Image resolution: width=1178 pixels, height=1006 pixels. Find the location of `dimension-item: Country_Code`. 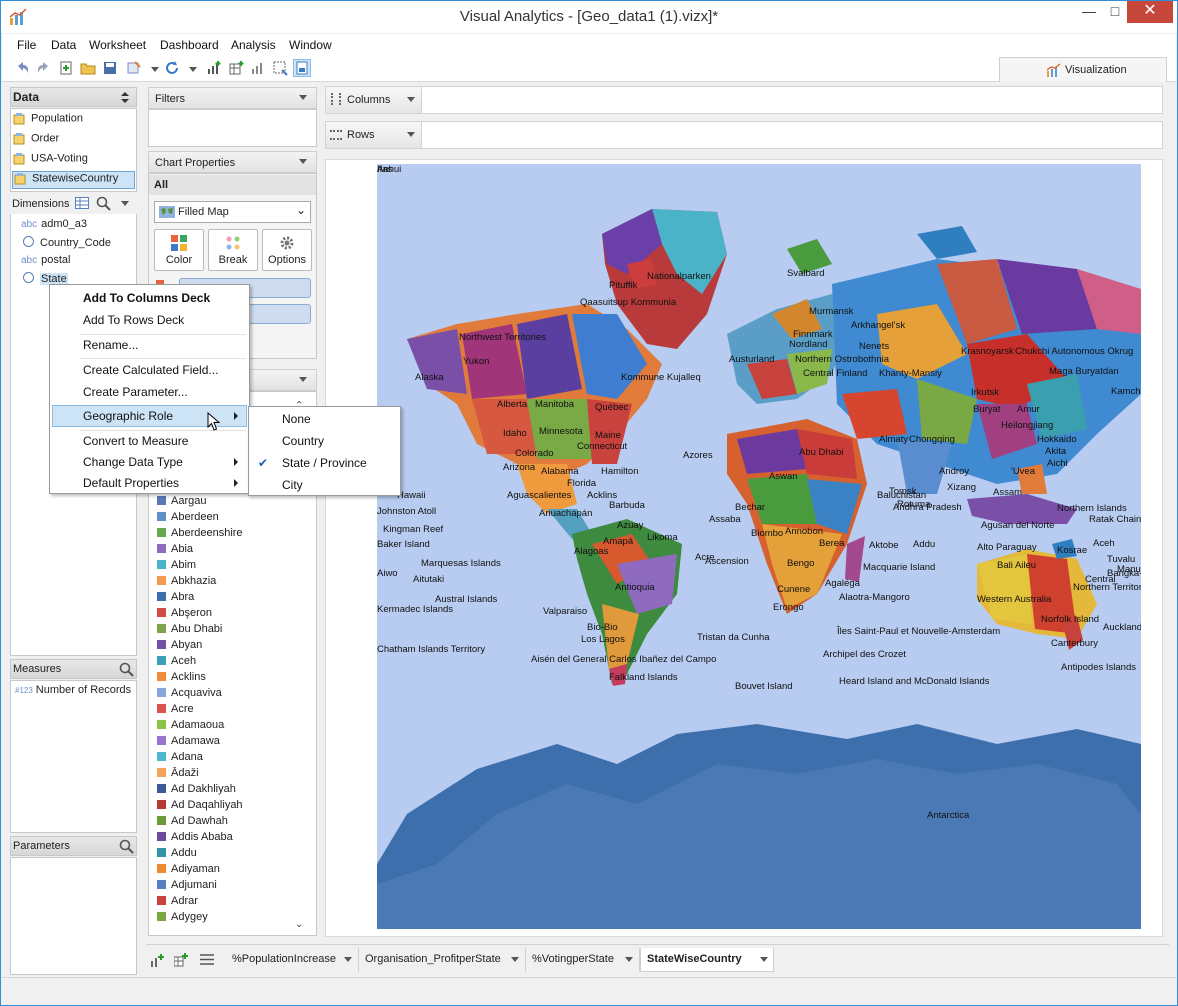

dimension-item: Country_Code is located at coordinates (67, 245).